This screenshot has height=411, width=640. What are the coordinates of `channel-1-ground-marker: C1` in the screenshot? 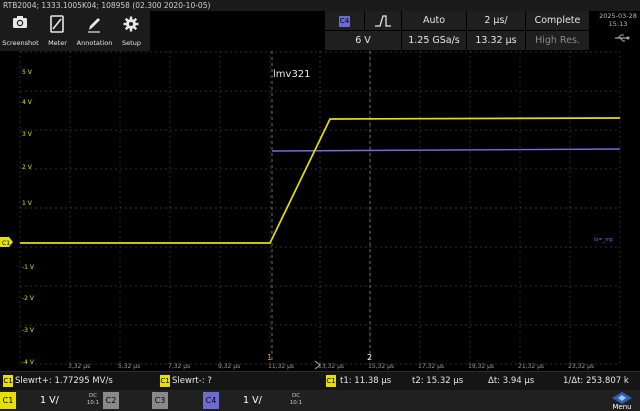 It's located at (6, 242).